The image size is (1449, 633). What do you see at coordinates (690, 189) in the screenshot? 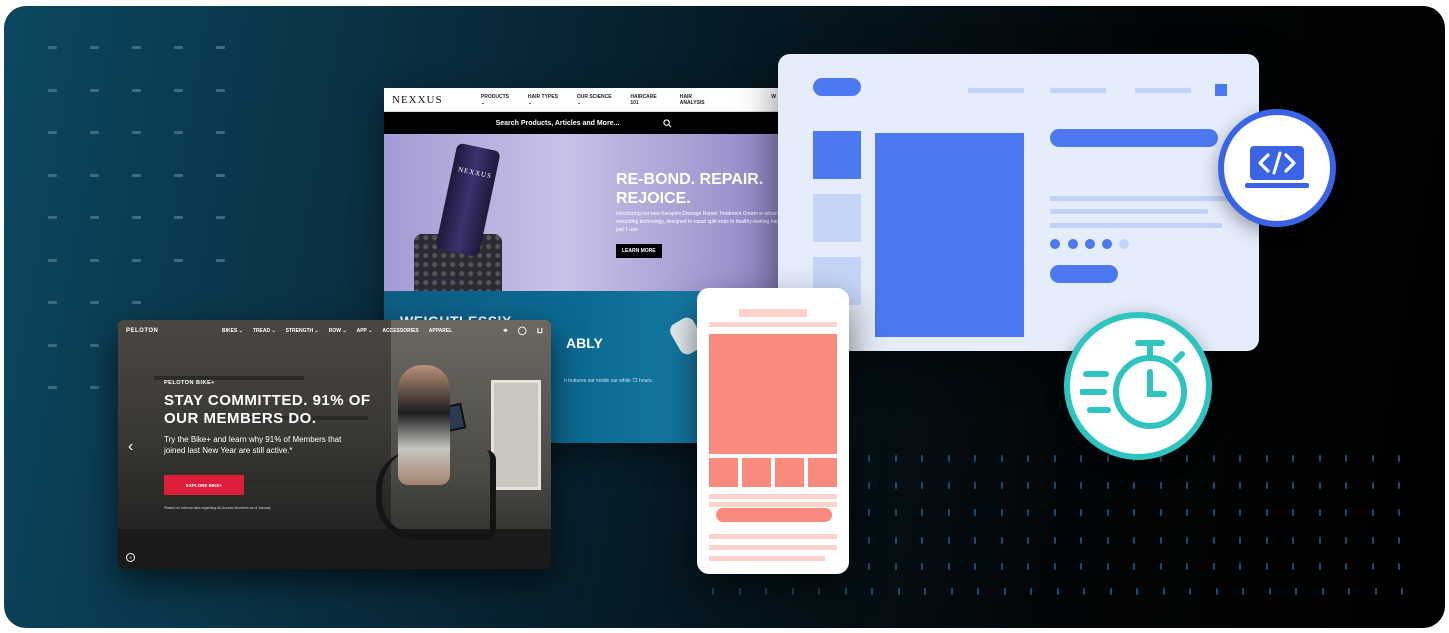
I see `nexxus-hero-headline: RE-BOND. REPAIR. REJOICE.` at bounding box center [690, 189].